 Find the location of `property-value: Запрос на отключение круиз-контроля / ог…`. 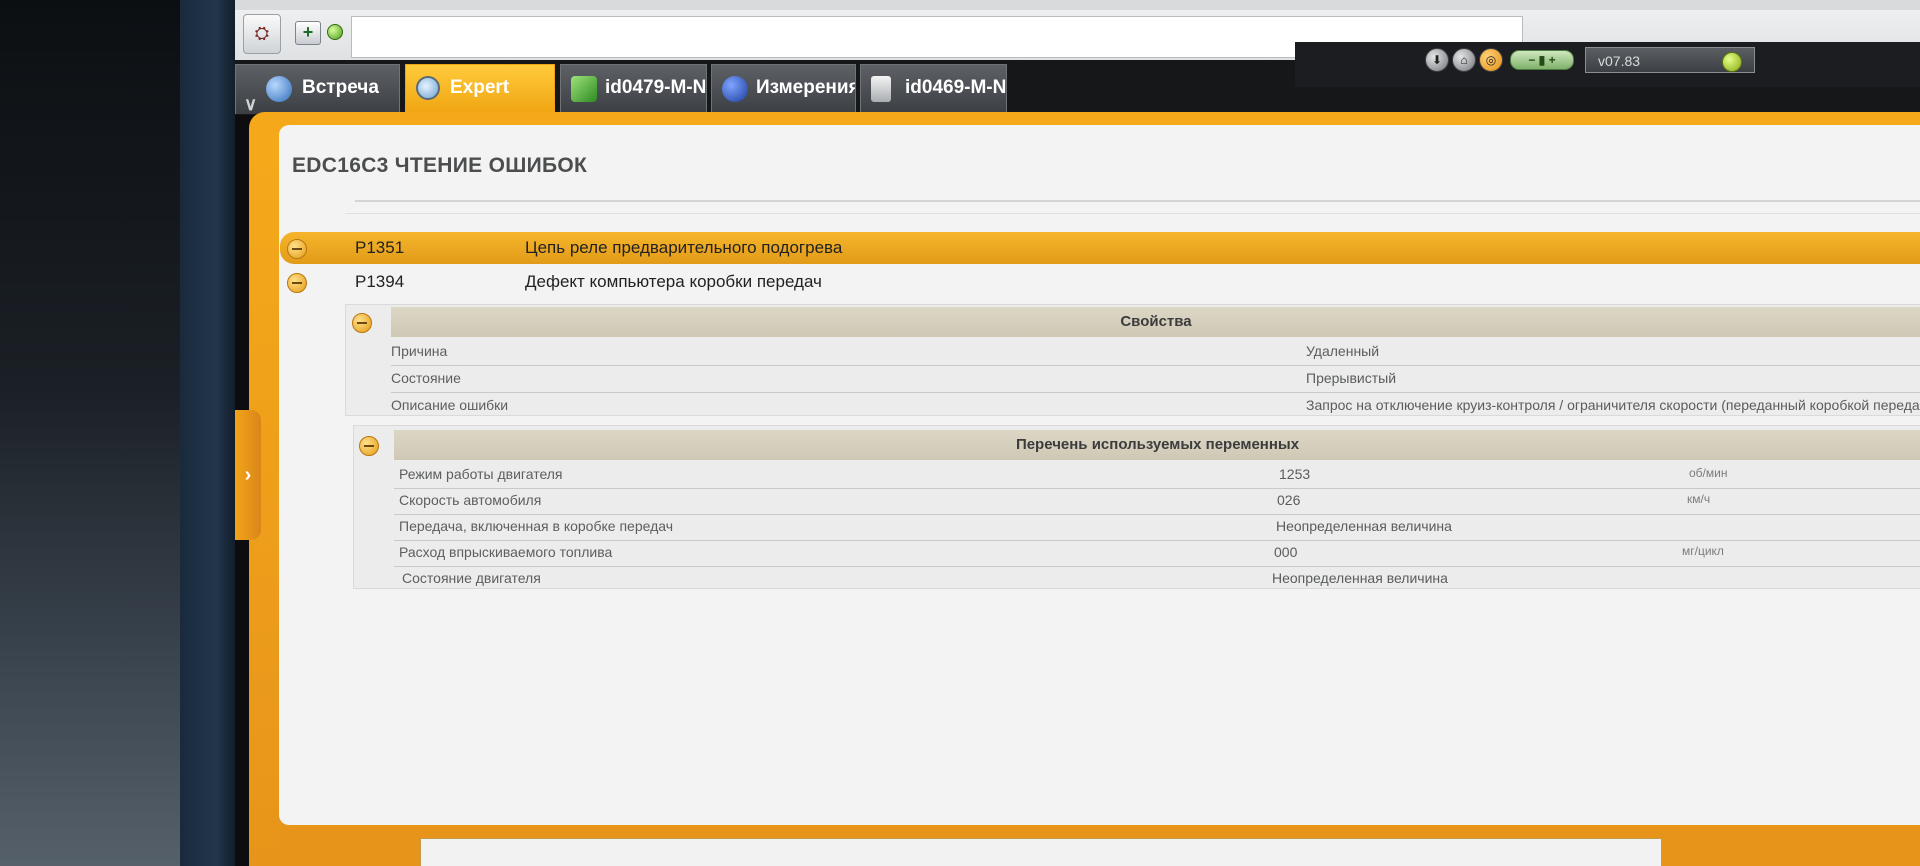

property-value: Запрос на отключение круиз-контроля / ог… is located at coordinates (1613, 405).